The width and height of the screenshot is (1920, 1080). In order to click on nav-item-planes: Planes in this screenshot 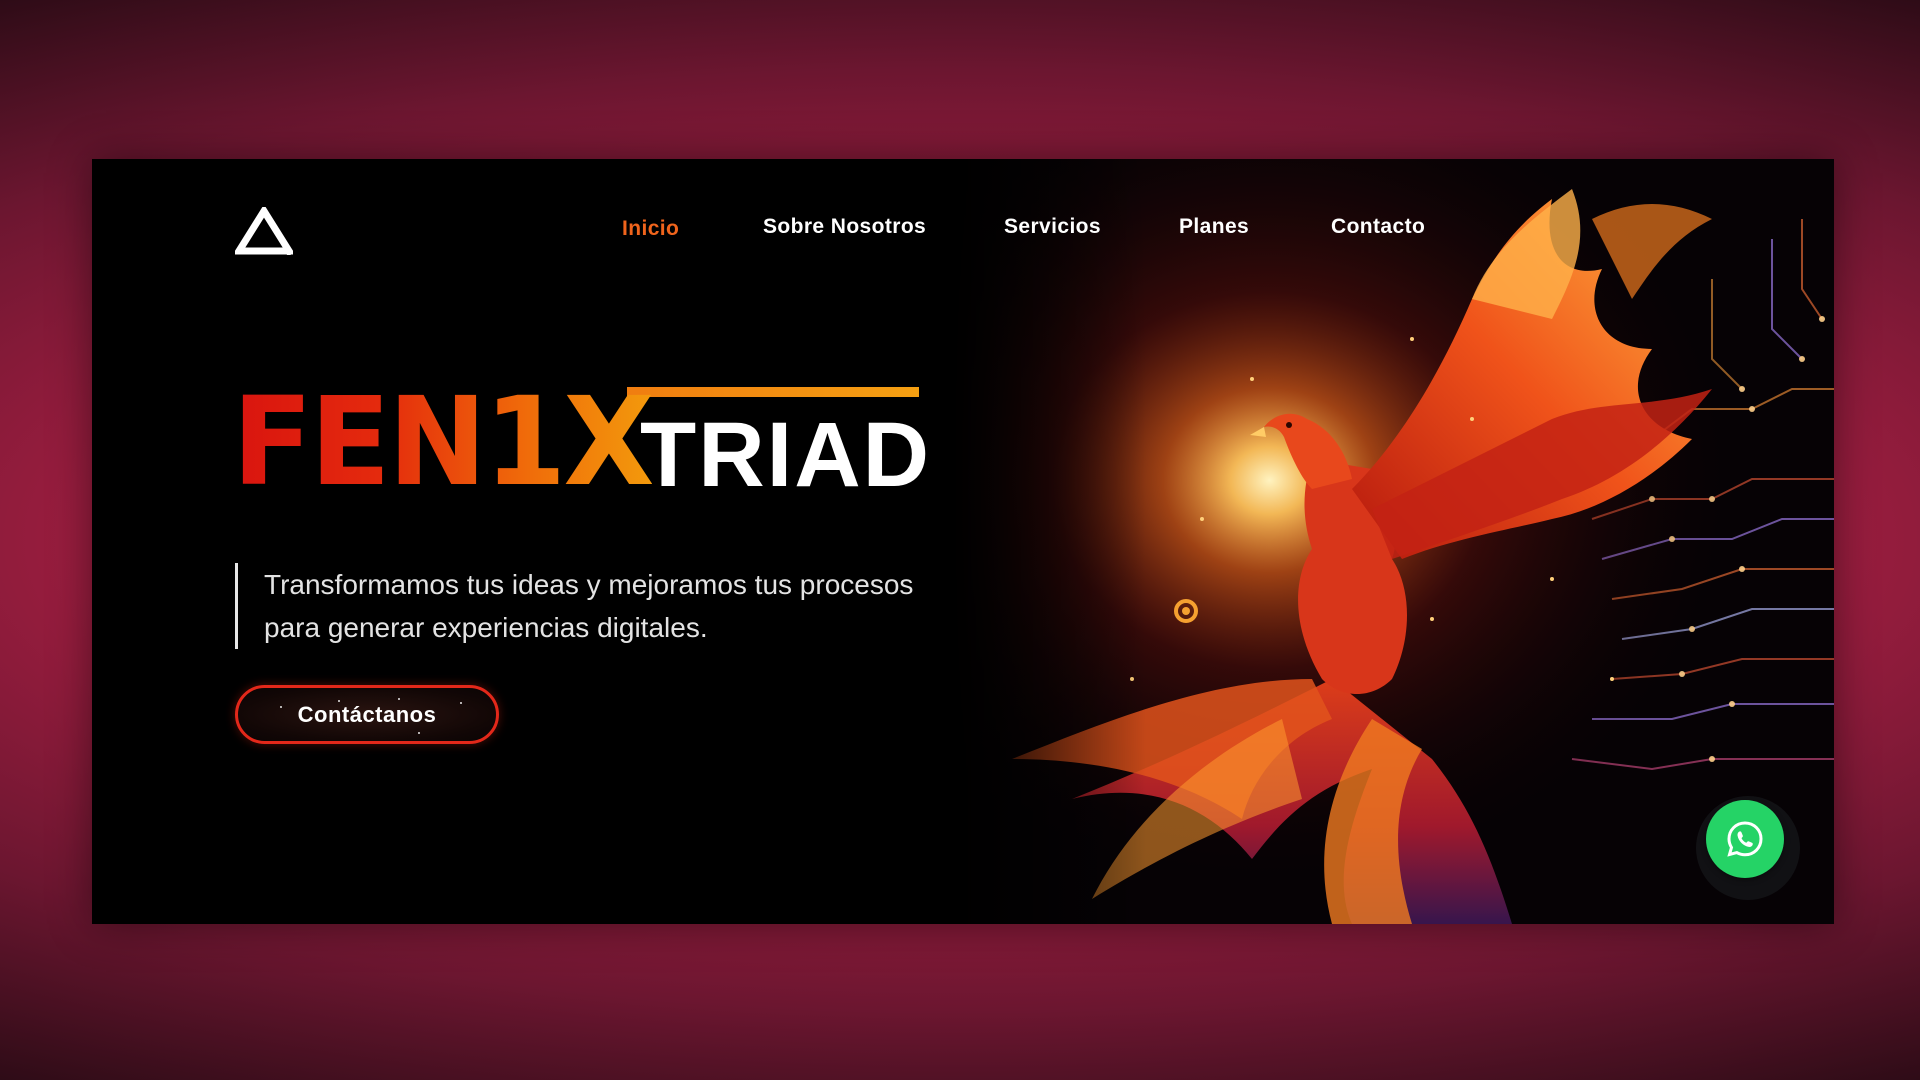, I will do `click(1214, 227)`.